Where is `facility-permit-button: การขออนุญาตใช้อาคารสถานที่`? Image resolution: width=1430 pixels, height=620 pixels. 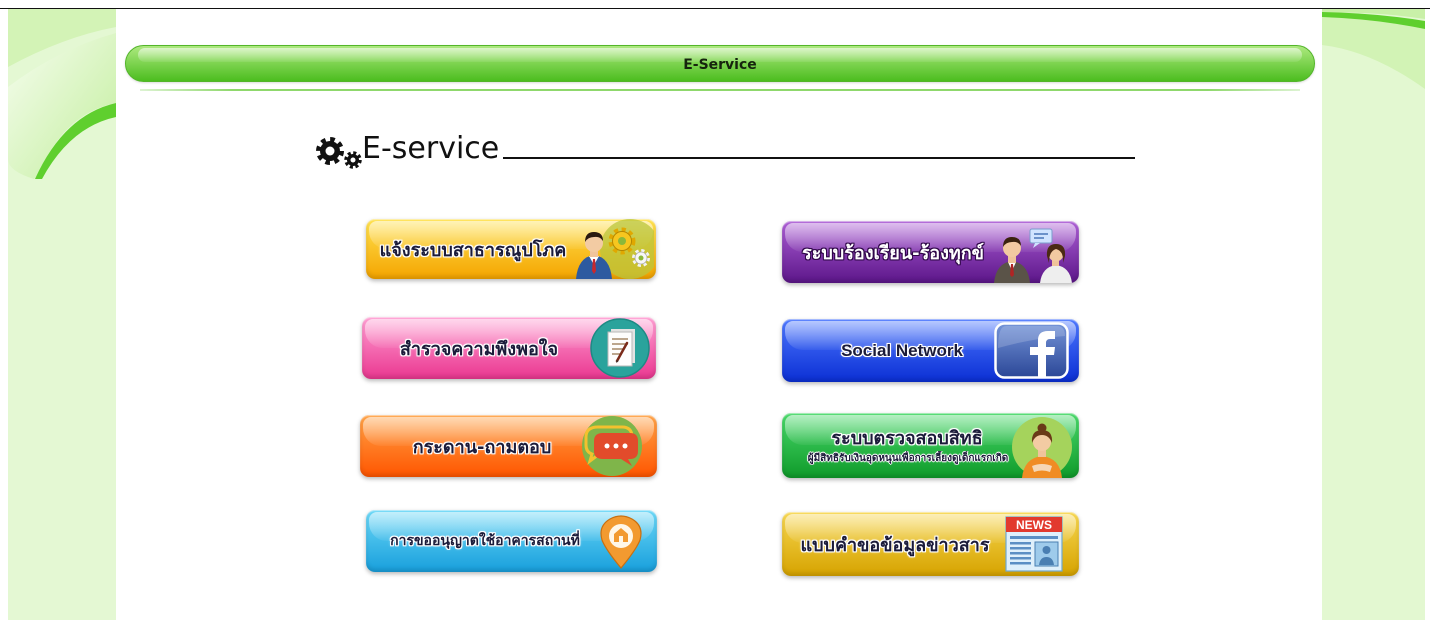 facility-permit-button: การขออนุญาตใช้อาคารสถานที่ is located at coordinates (511, 541).